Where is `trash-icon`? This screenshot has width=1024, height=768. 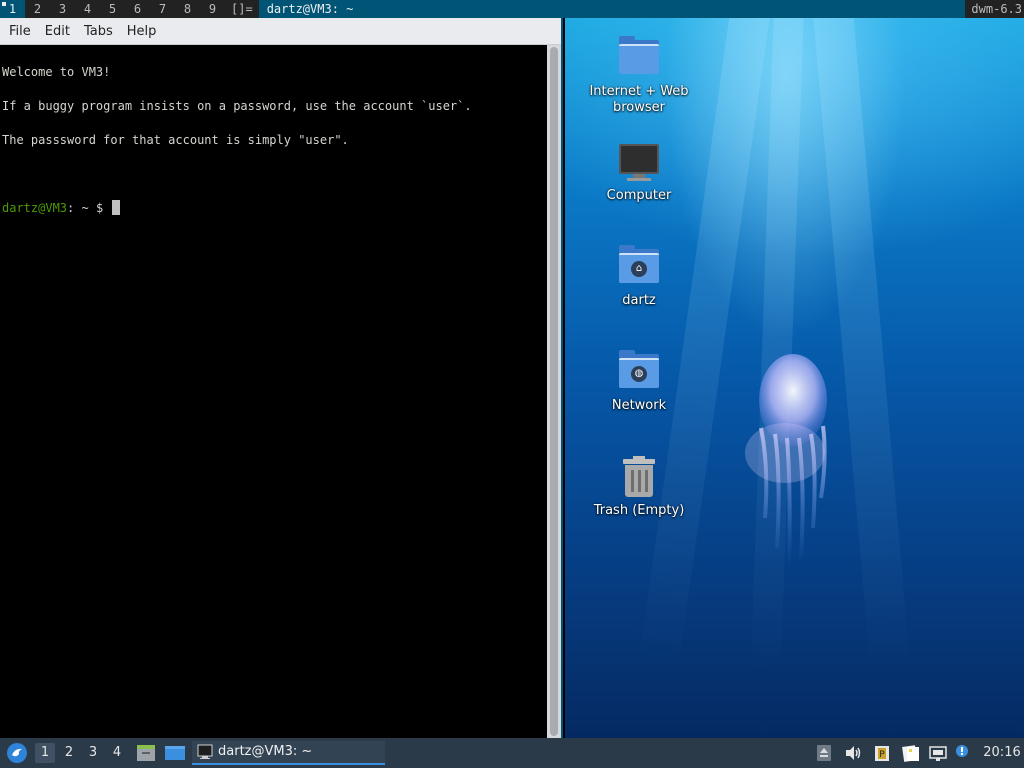
trash-icon is located at coordinates (639, 477).